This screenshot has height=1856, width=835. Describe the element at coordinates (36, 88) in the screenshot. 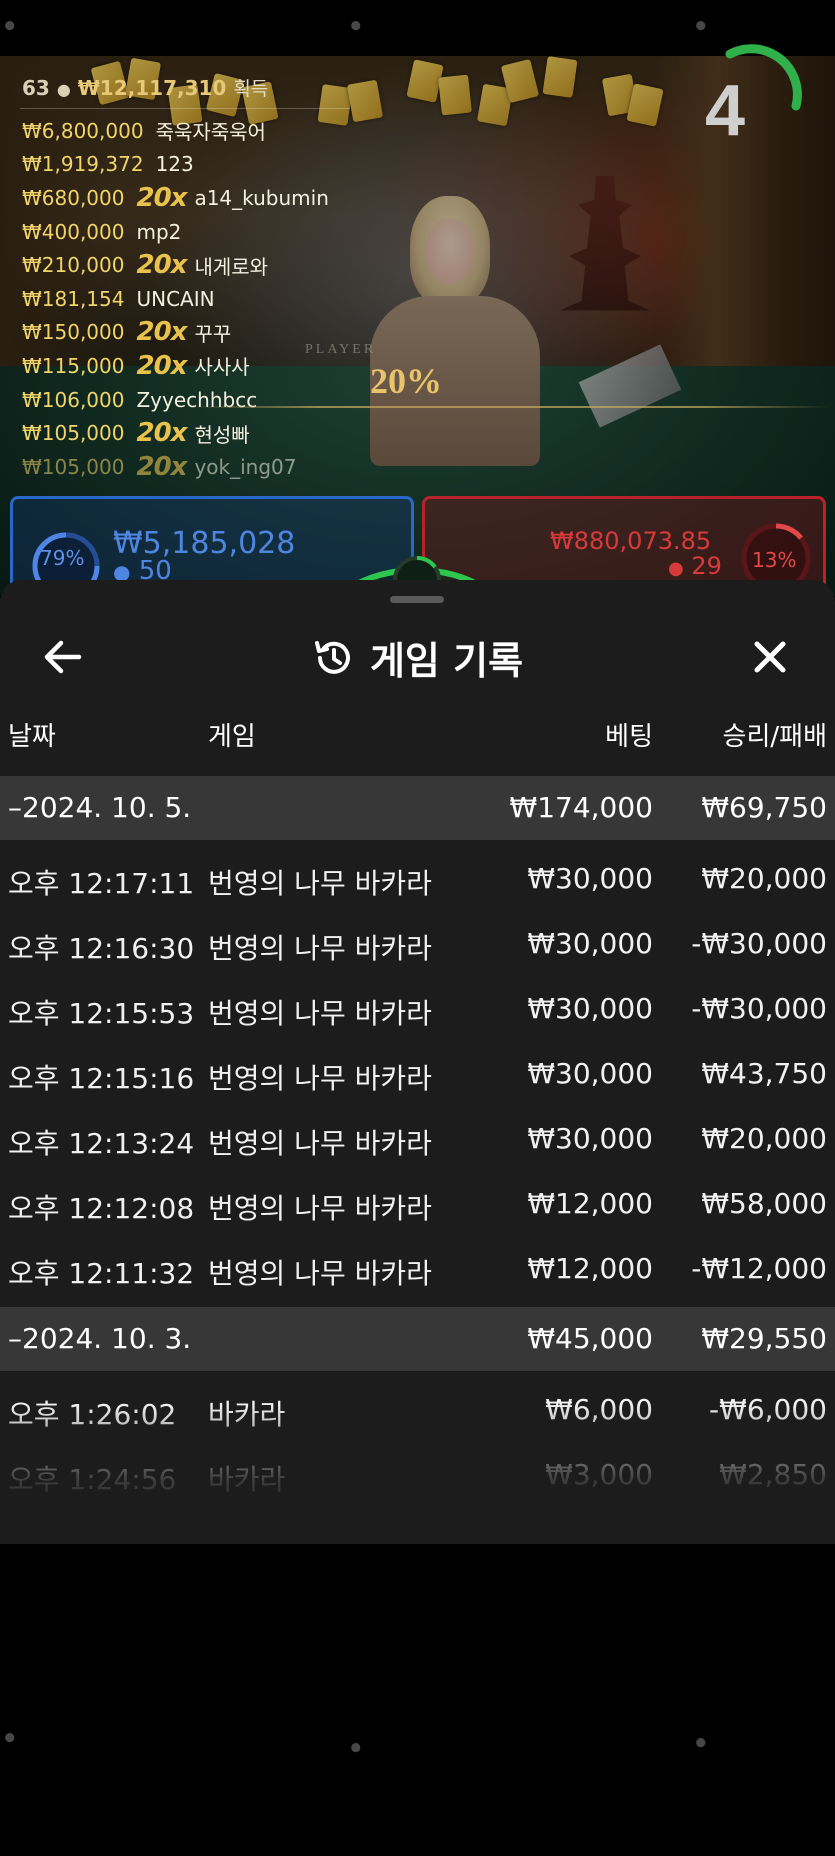

I see `player-count: 63` at that location.